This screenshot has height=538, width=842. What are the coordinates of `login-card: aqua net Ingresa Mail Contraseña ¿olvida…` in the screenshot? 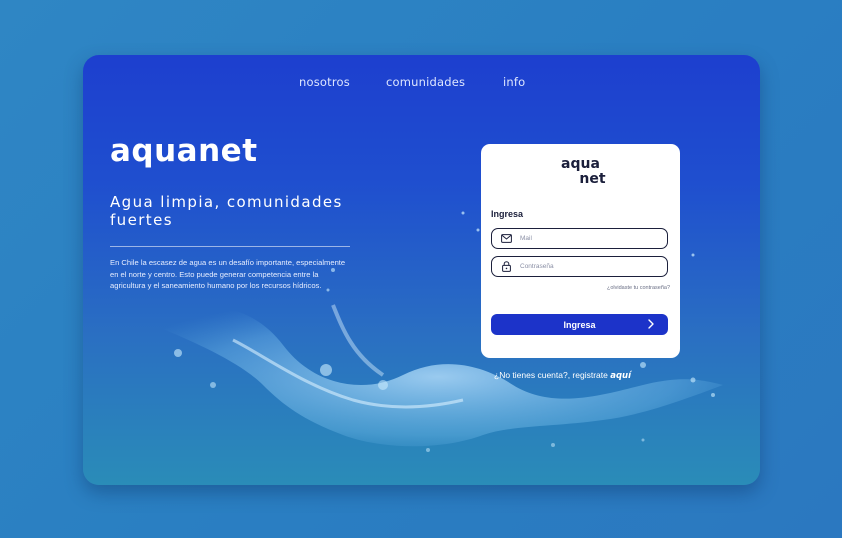 It's located at (580, 251).